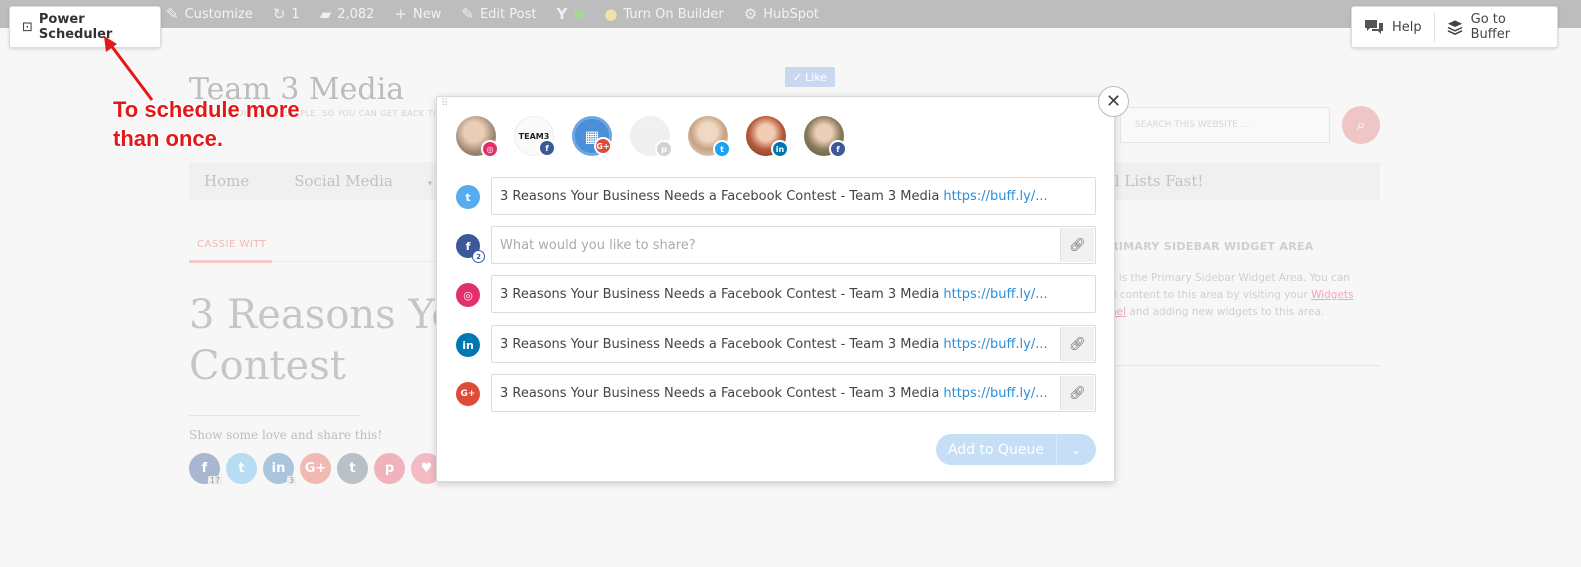 This screenshot has height=567, width=1581. What do you see at coordinates (206, 124) in the screenshot?
I see `annotation-text: To schedule more than once.` at bounding box center [206, 124].